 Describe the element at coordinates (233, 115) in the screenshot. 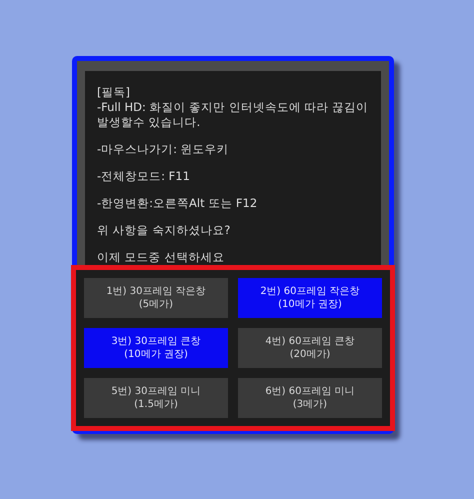

I see `notice-text: -Full HD: 화질이 좋지만 인터넷속도에 따라 끊김이 발생할수 있습니다.` at that location.